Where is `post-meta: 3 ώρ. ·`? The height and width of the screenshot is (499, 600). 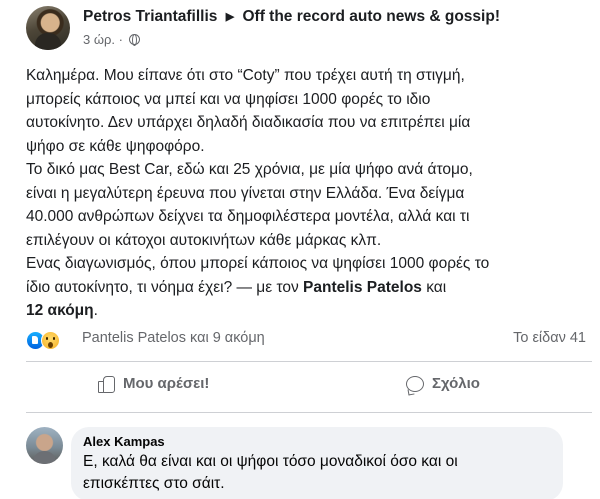
post-meta: 3 ώρ. · is located at coordinates (111, 39).